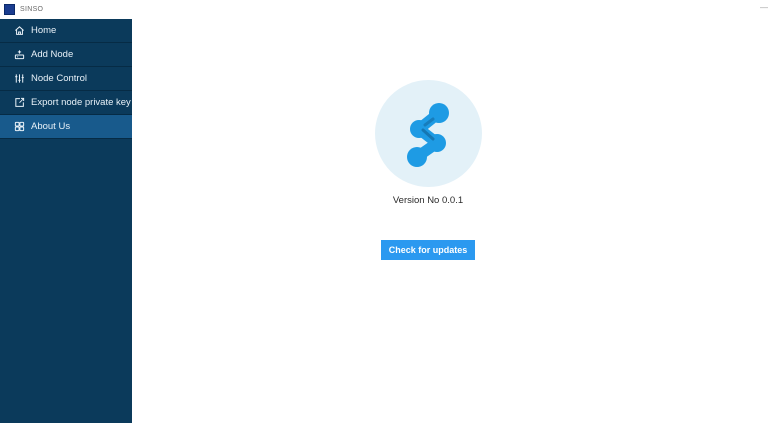 This screenshot has height=423, width=780. I want to click on sidebar-item-export-key: Export node private key, so click(66, 103).